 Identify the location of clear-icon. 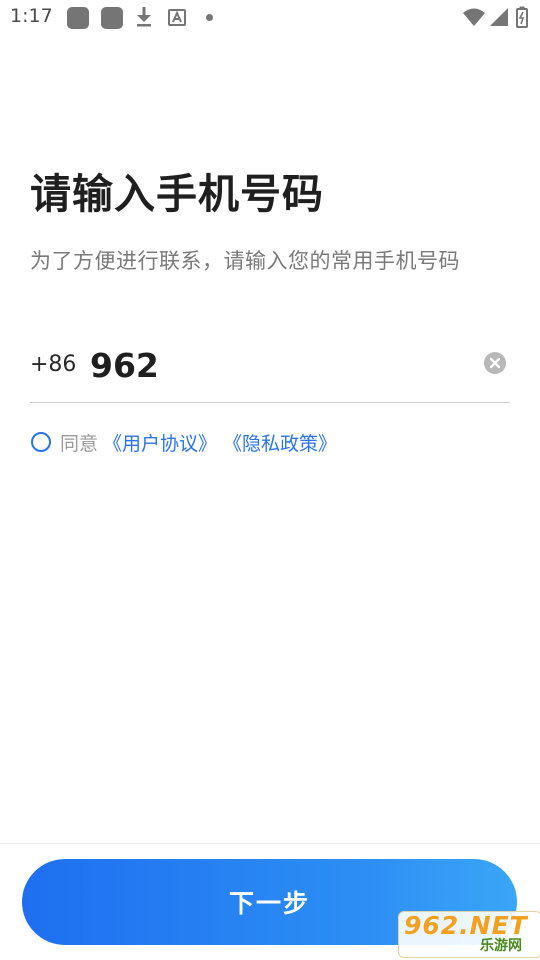
(495, 363).